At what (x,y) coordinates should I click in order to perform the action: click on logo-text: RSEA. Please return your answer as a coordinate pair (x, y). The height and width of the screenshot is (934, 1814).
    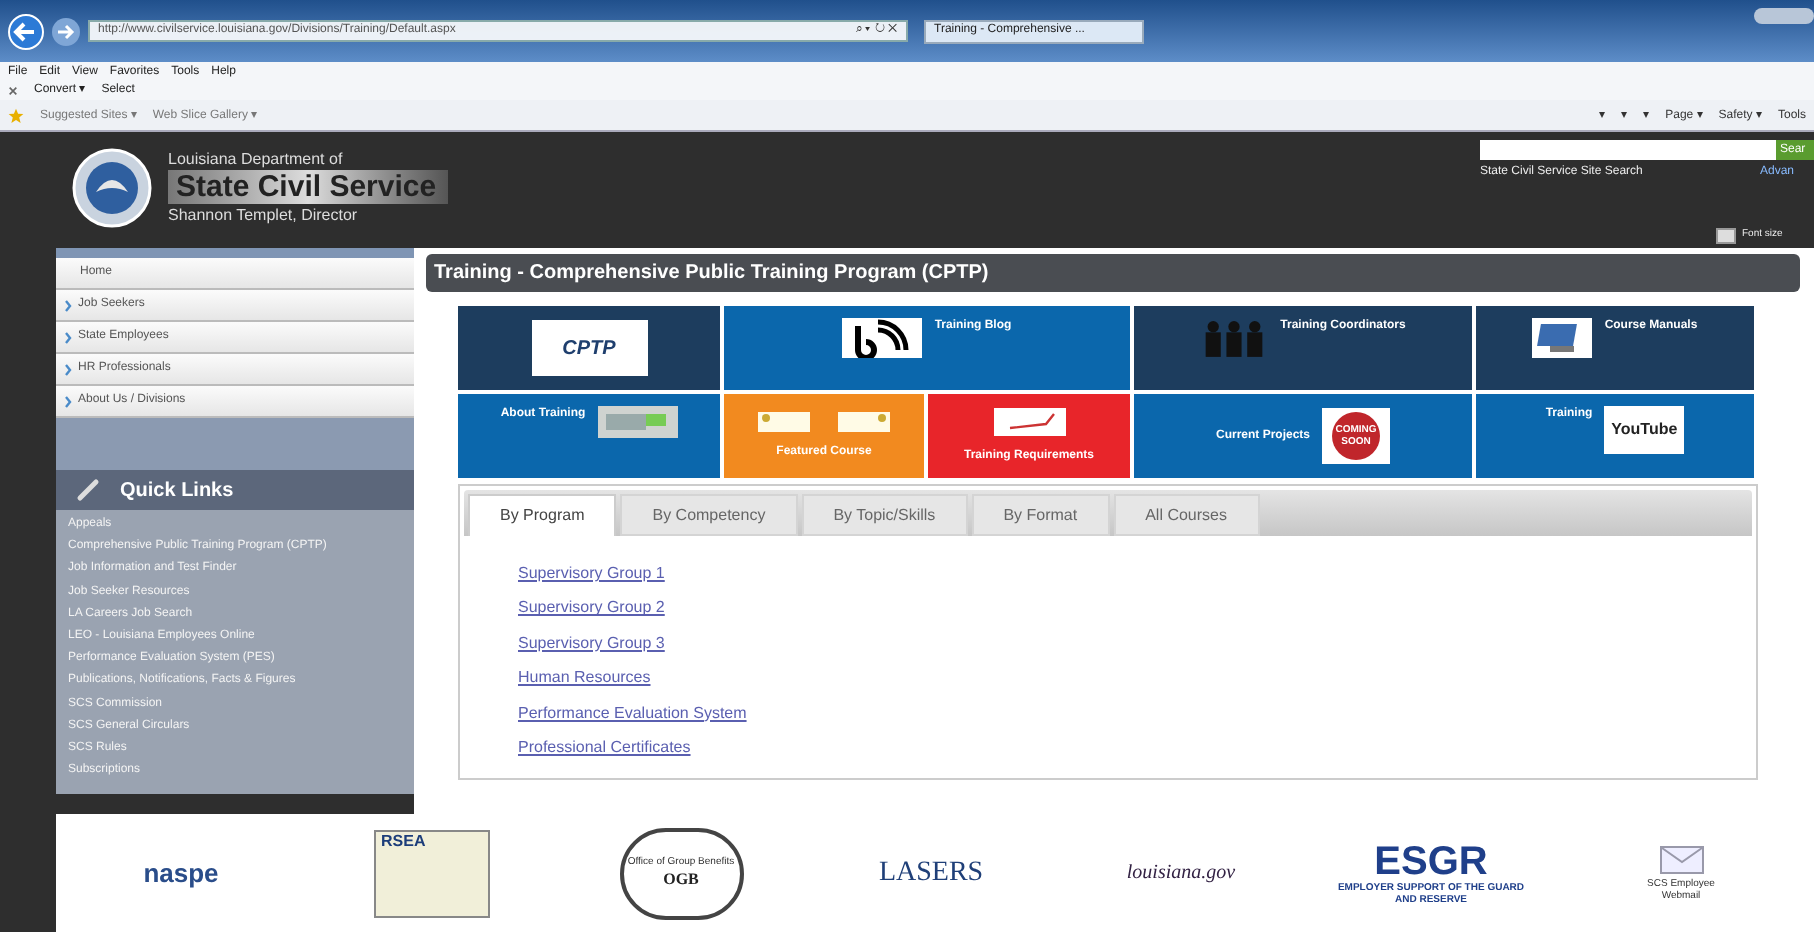
    Looking at the image, I should click on (403, 841).